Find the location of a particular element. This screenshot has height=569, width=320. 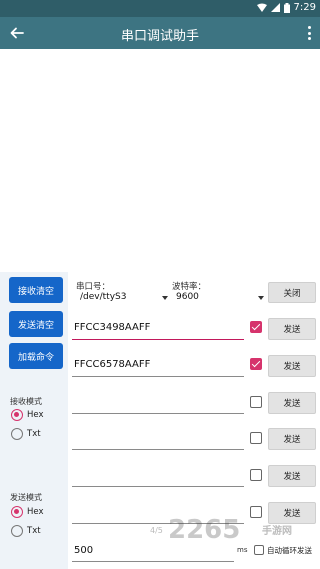

send-button-5: 发送 is located at coordinates (292, 476).